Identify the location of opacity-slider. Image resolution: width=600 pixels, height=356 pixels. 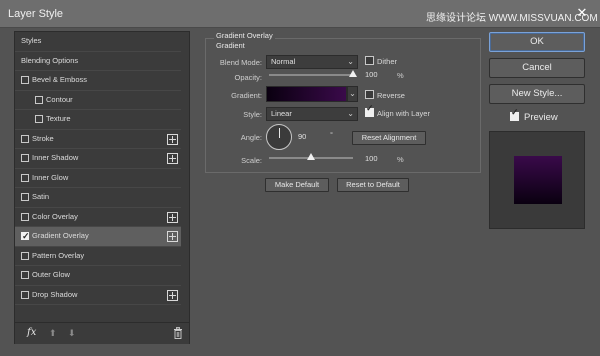
(313, 73).